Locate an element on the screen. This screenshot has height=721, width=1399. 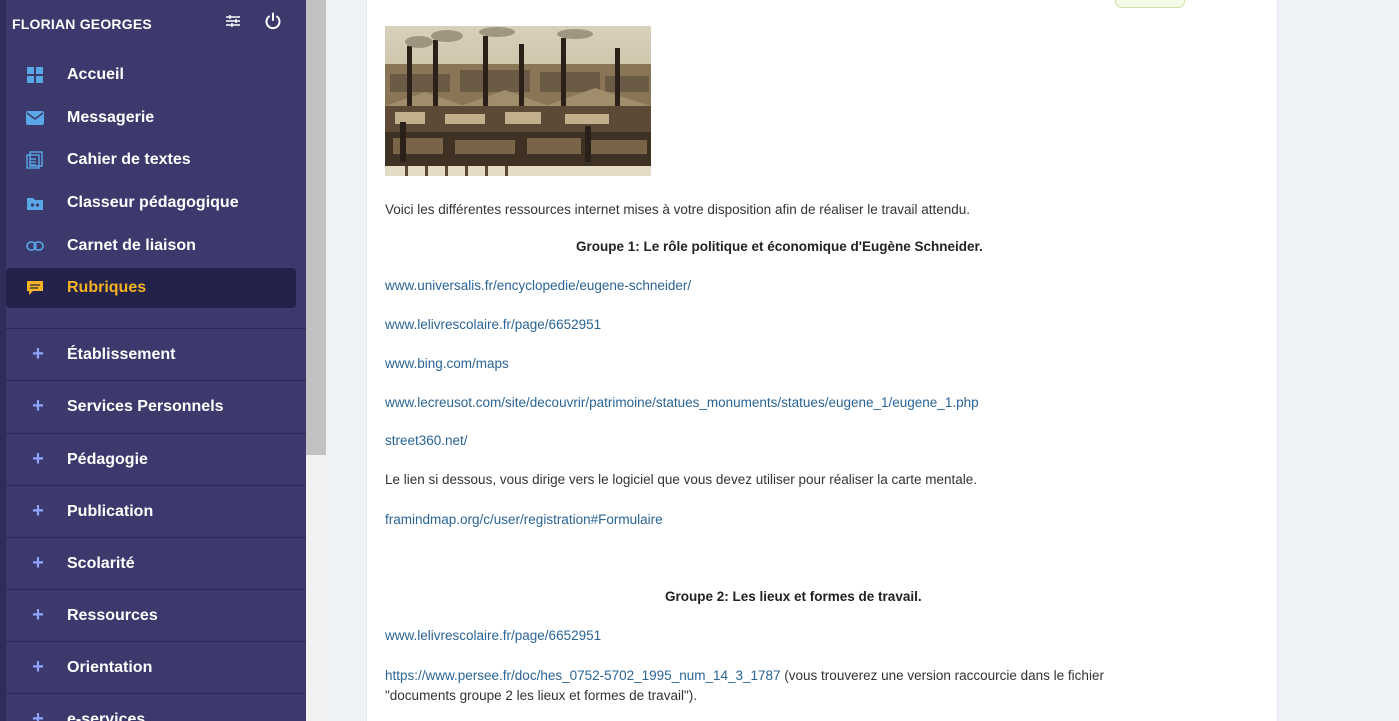
link-lelivrescolaire-group2: www.lelivrescolaire.fr/page/6652951 is located at coordinates (493, 635).